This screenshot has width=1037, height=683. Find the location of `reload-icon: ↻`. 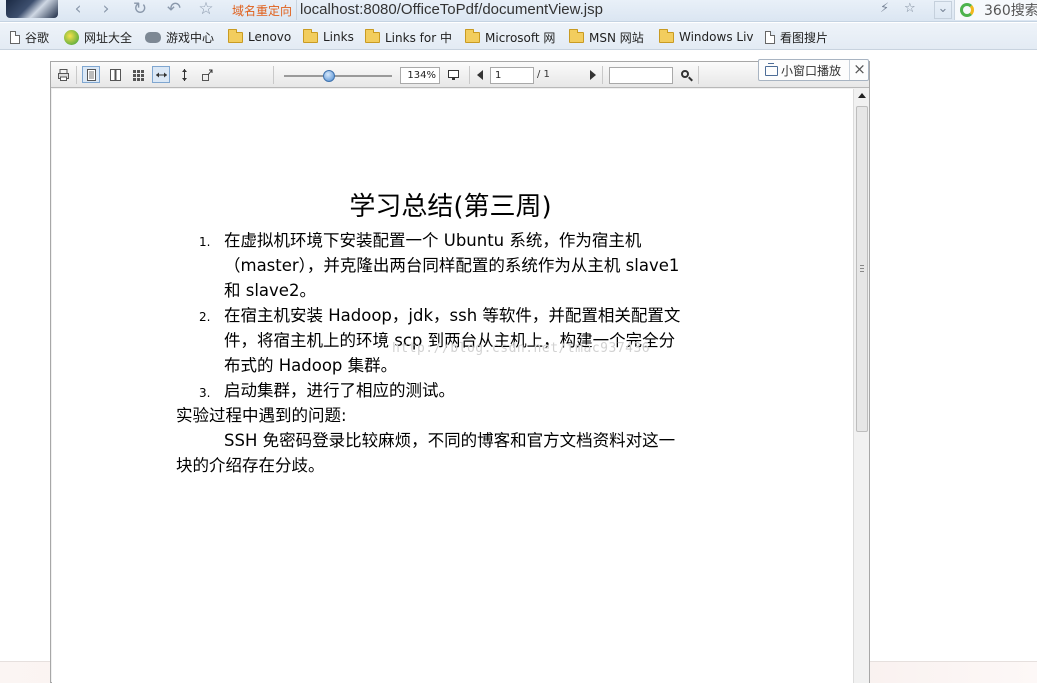

reload-icon: ↻ is located at coordinates (140, 10).